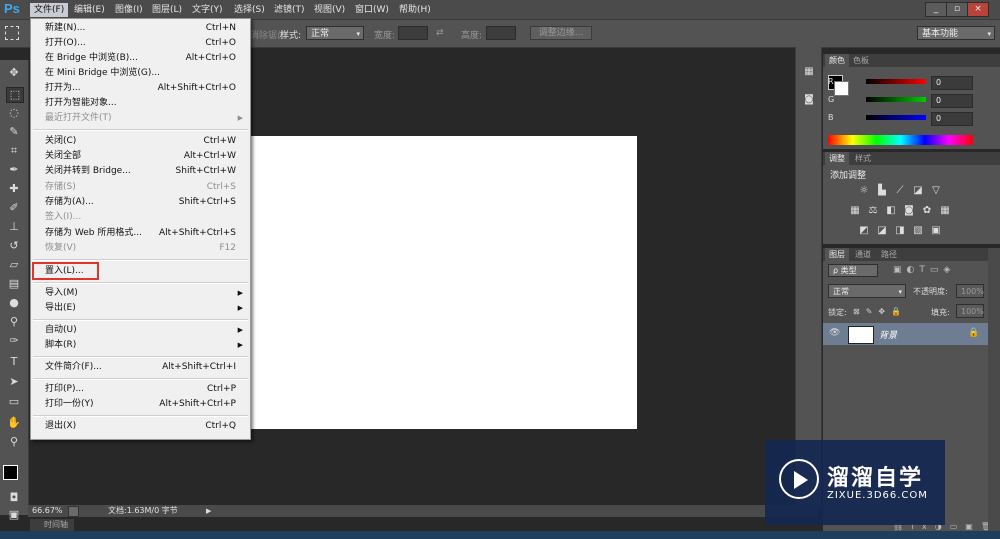  What do you see at coordinates (140, 88) in the screenshot?
I see `menu-open-as: 打开为... Alt+Shift+Ctrl+O` at bounding box center [140, 88].